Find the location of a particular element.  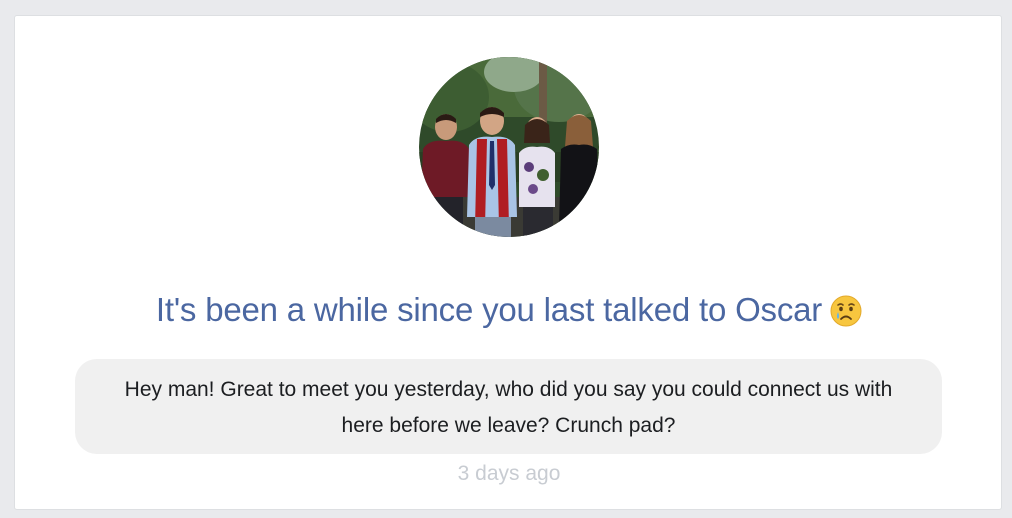

crying-face-icon is located at coordinates (846, 310).